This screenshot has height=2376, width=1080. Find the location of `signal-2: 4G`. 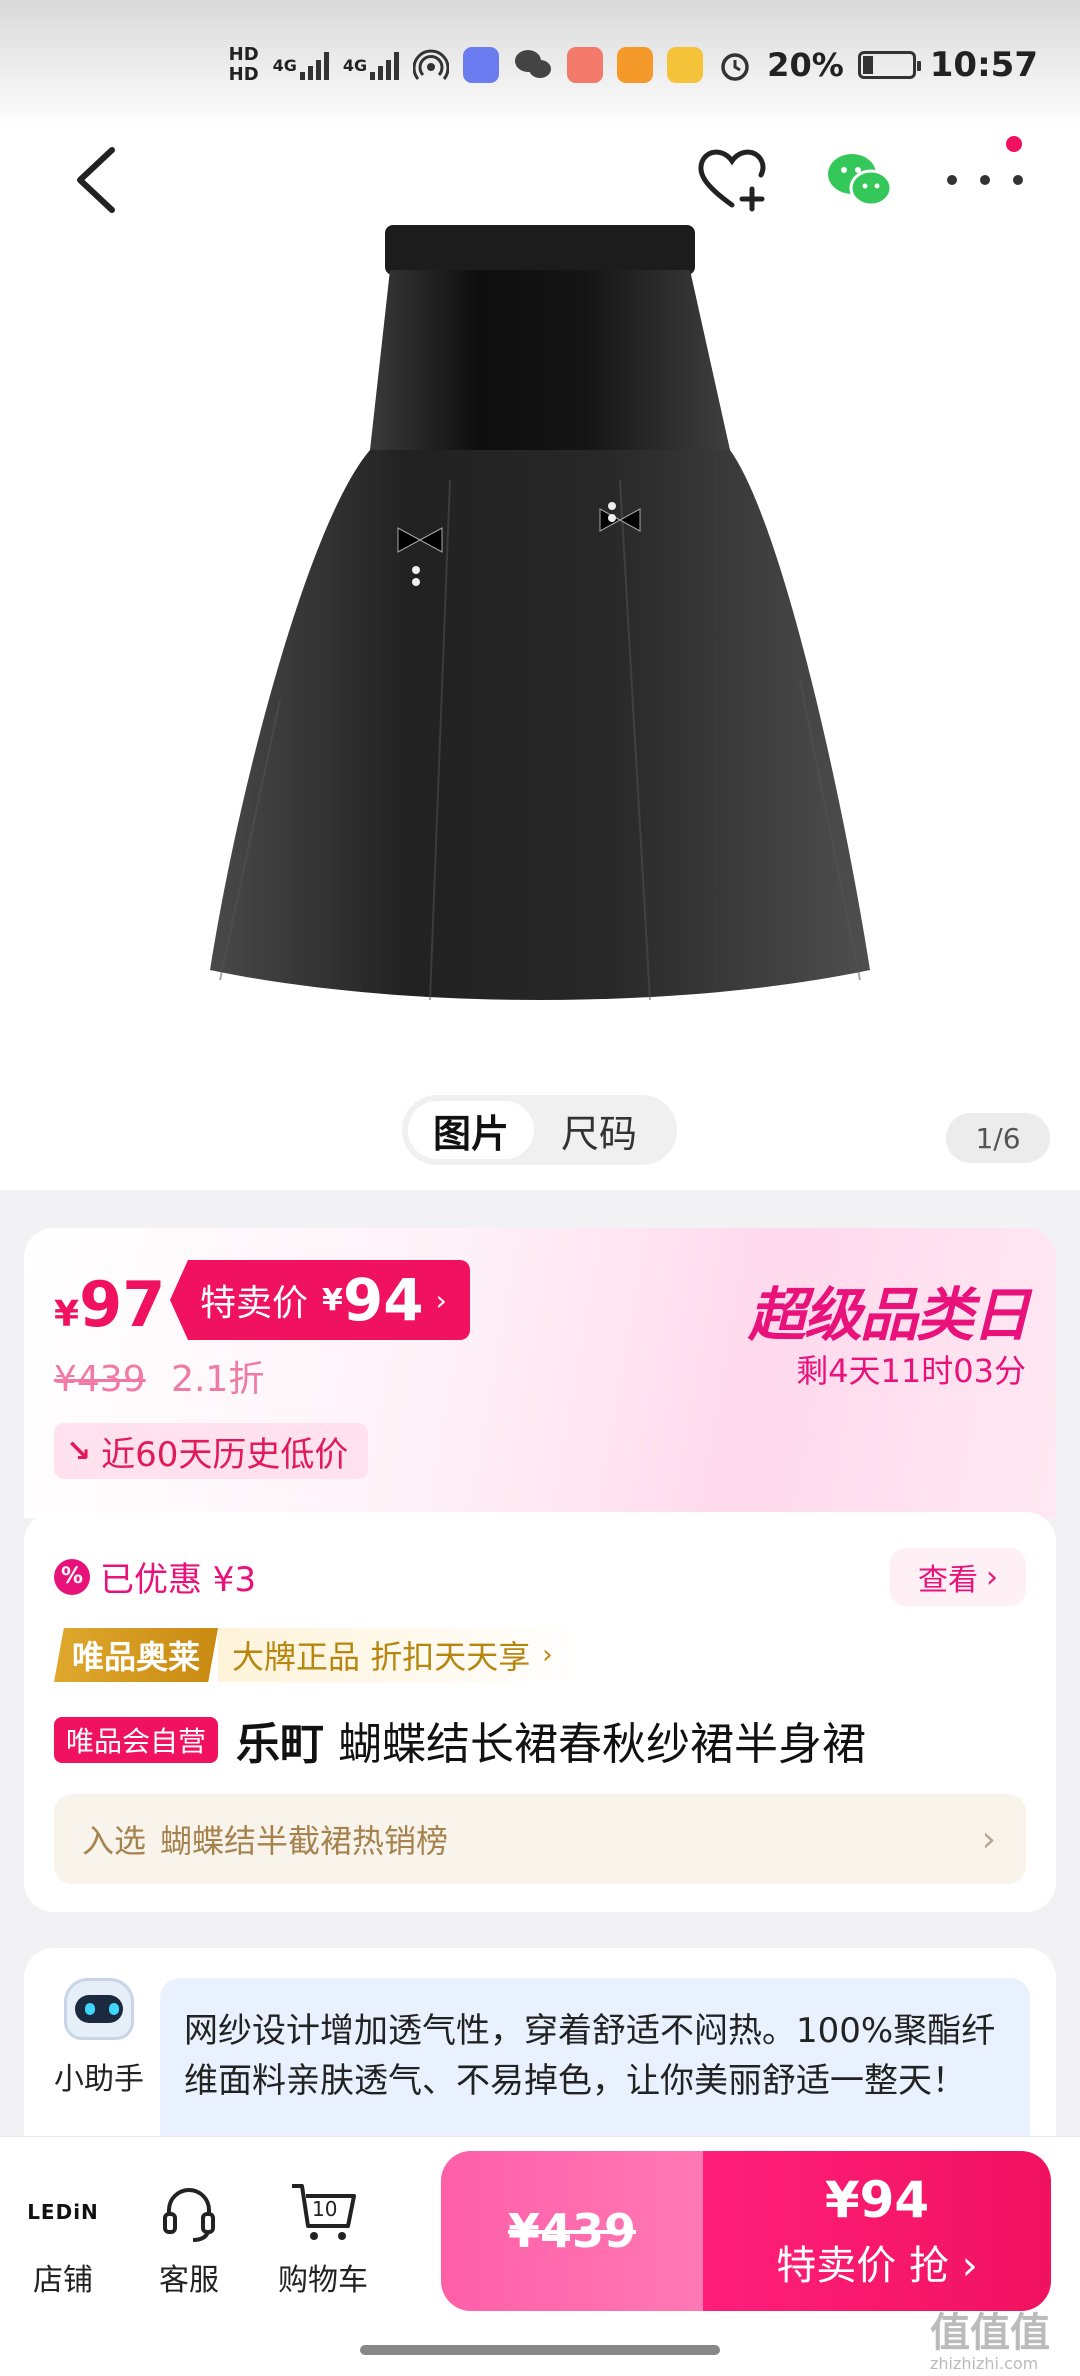

signal-2: 4G is located at coordinates (371, 65).